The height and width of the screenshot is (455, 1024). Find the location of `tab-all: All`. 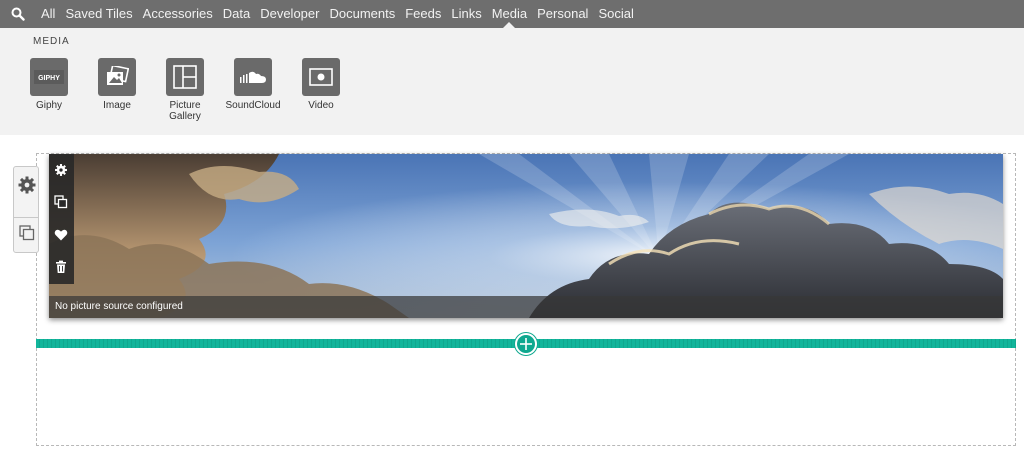

tab-all: All is located at coordinates (48, 14).